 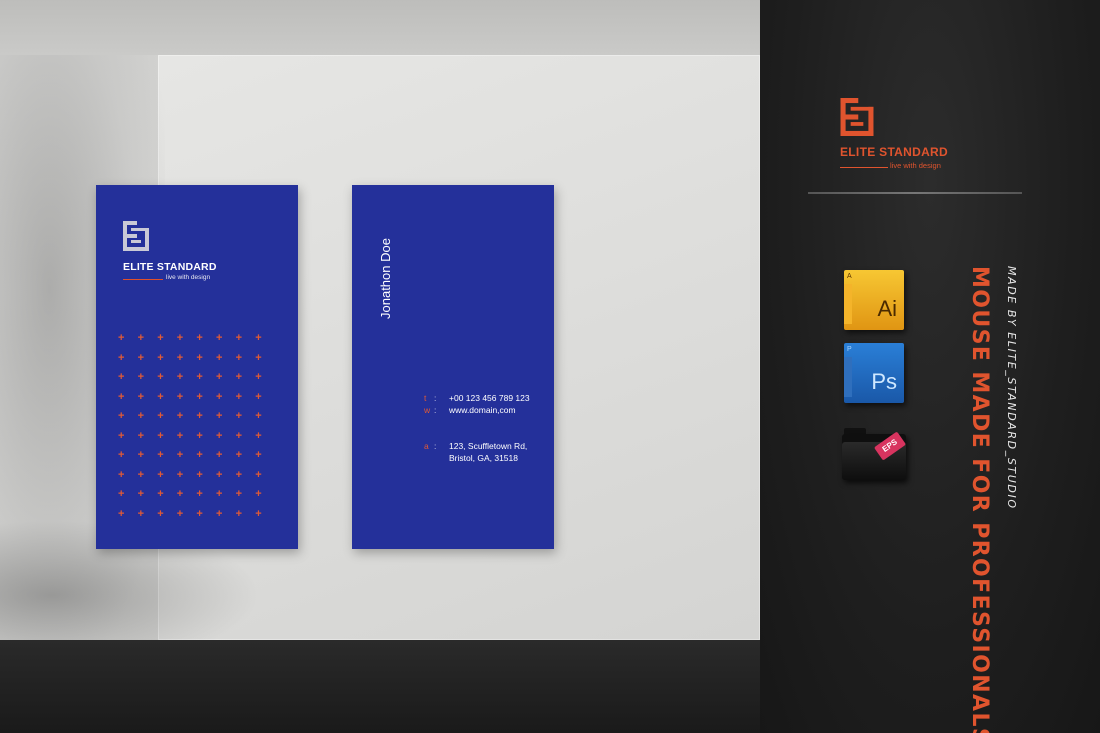 What do you see at coordinates (1011, 388) in the screenshot?
I see `credit-vertical: MADE BY ELITE_STANDARD_STUDIO` at bounding box center [1011, 388].